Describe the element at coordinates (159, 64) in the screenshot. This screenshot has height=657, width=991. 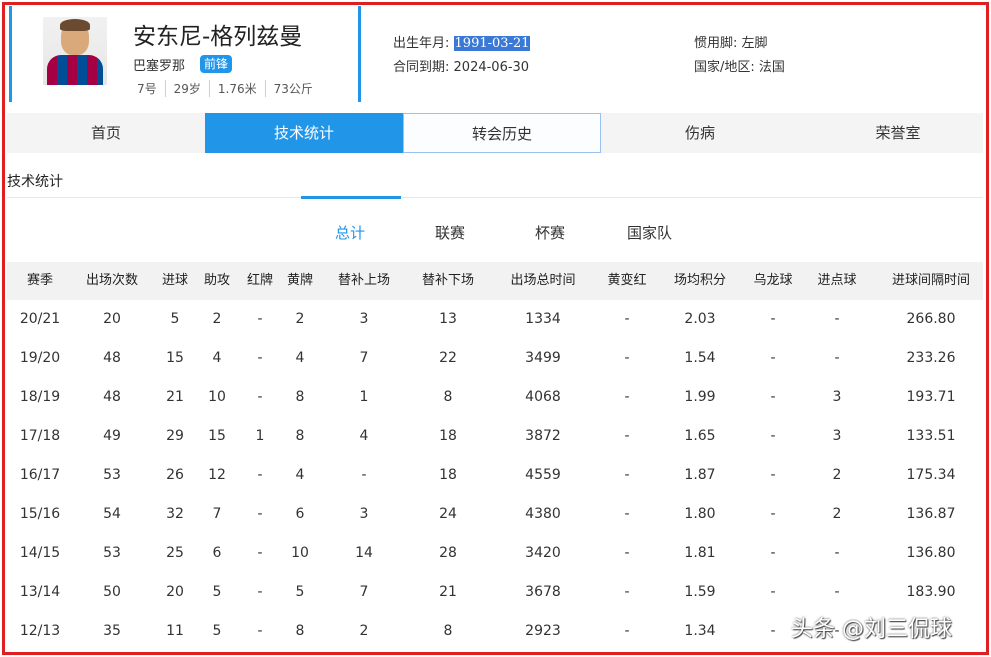
I see `club-name: 巴塞罗那` at that location.